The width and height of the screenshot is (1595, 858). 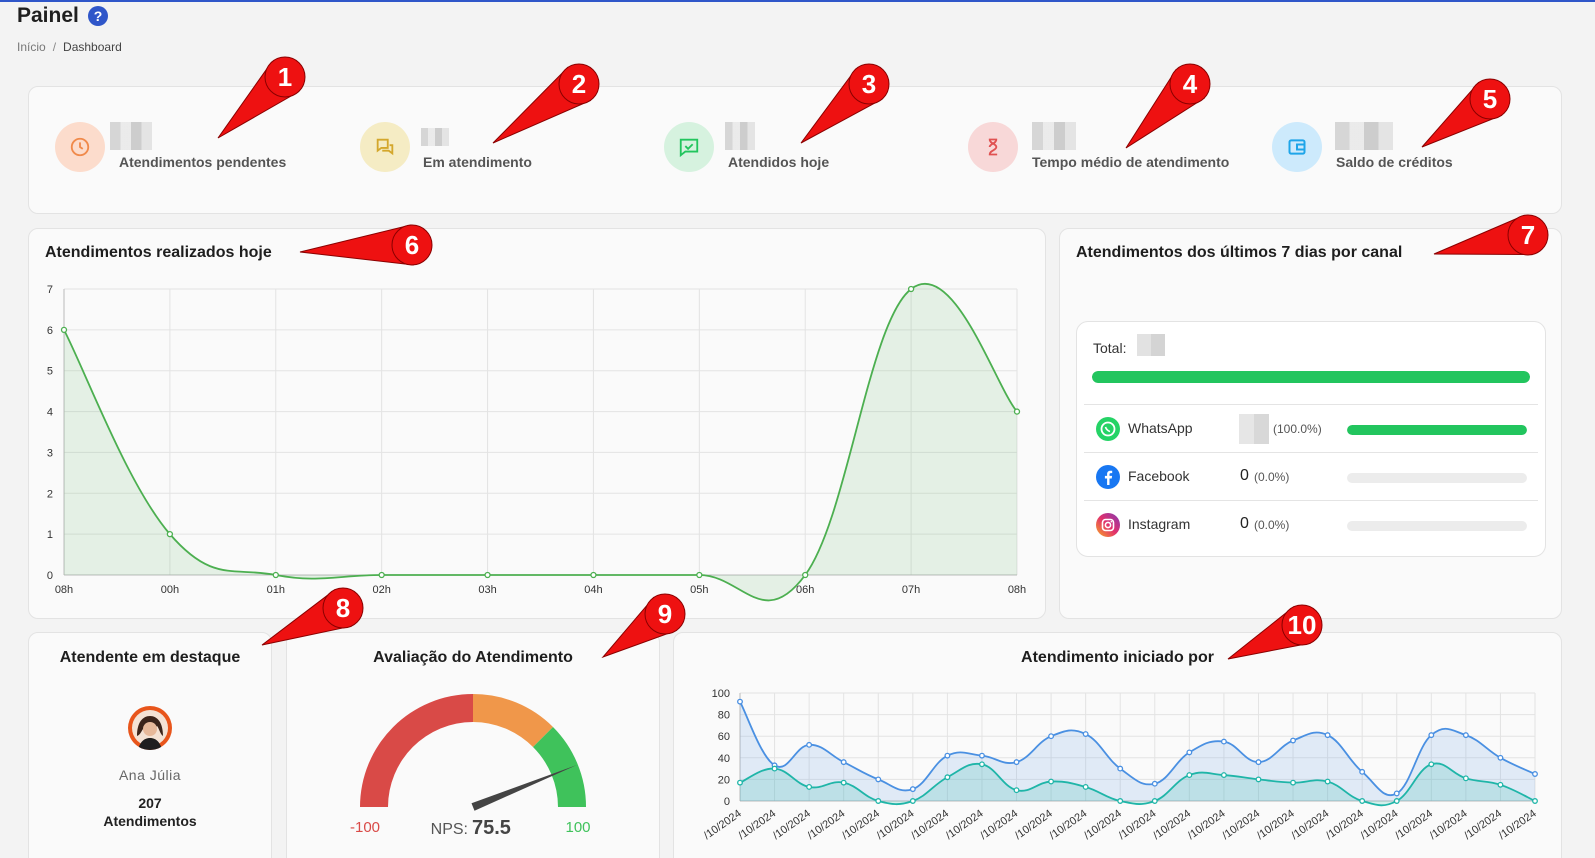 What do you see at coordinates (869, 84) in the screenshot?
I see `callout-number: 3` at bounding box center [869, 84].